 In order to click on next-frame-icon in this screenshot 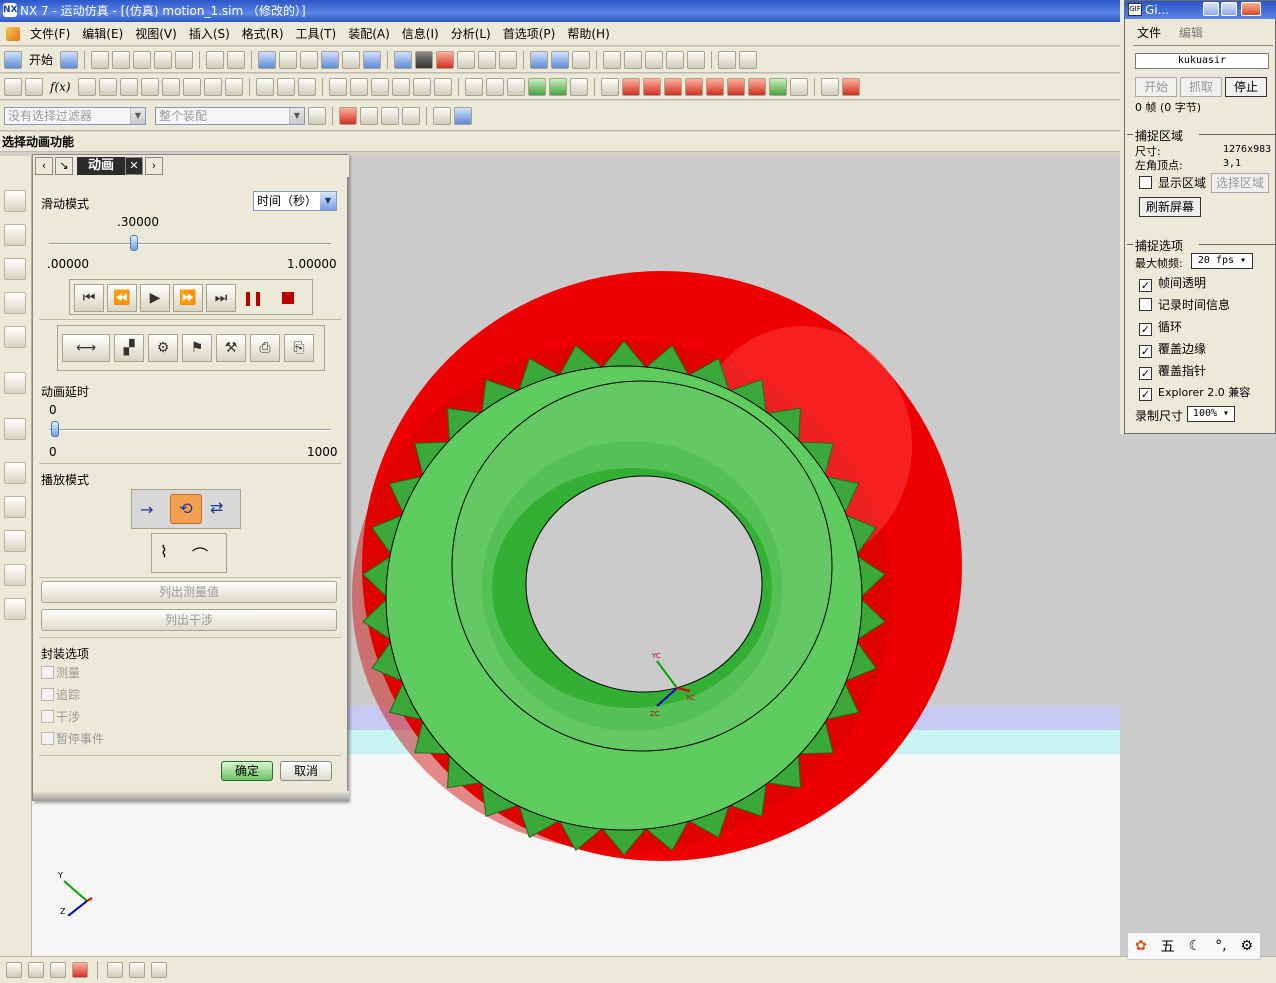, I will do `click(693, 86)`.